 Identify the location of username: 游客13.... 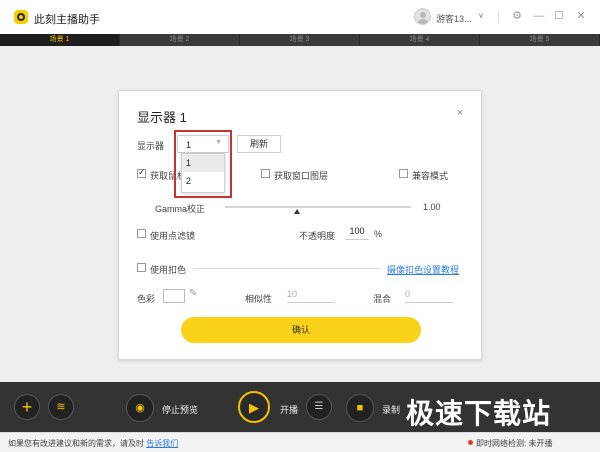
(454, 18).